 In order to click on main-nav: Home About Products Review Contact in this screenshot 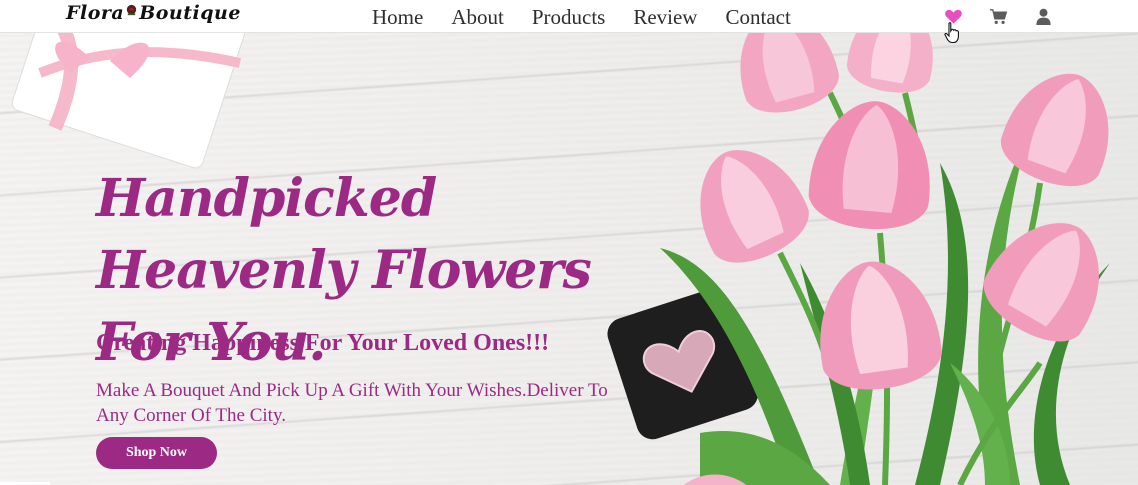, I will do `click(581, 17)`.